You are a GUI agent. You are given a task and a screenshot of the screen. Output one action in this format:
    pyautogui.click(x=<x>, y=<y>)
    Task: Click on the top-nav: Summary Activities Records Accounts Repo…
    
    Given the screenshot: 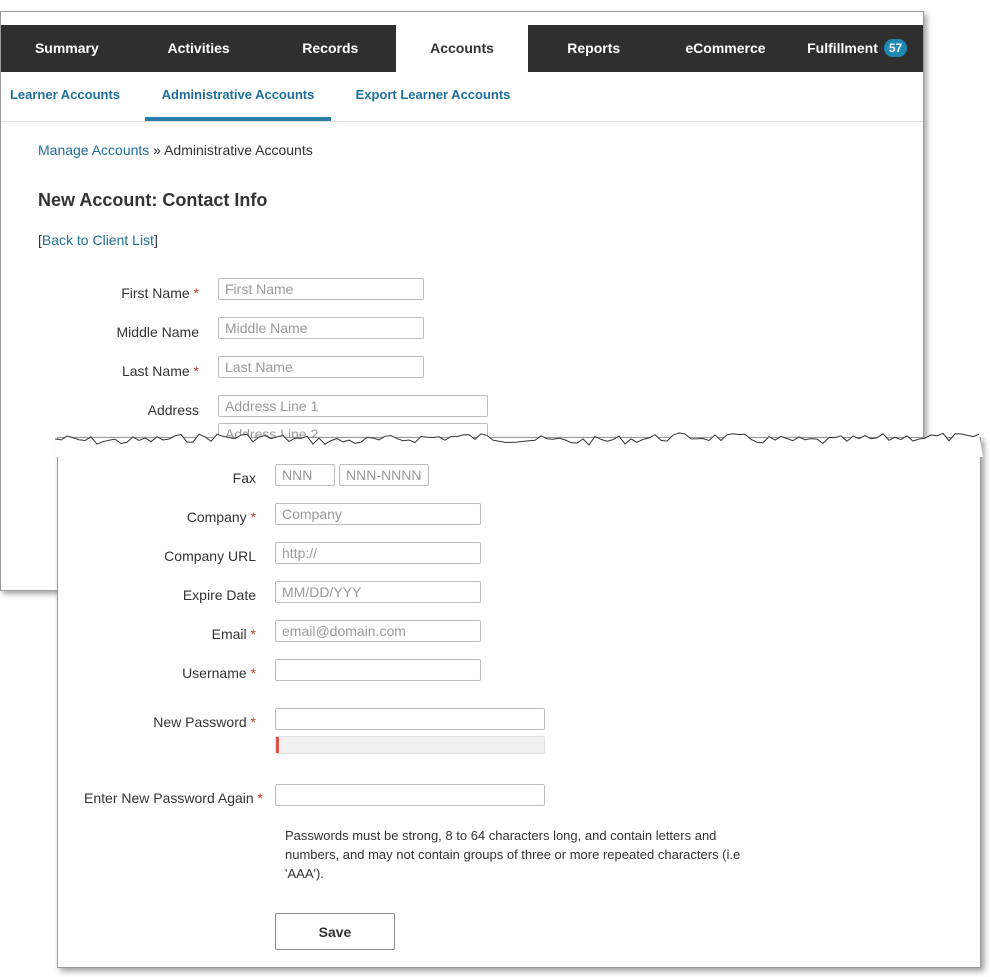 What is the action you would take?
    pyautogui.click(x=462, y=48)
    